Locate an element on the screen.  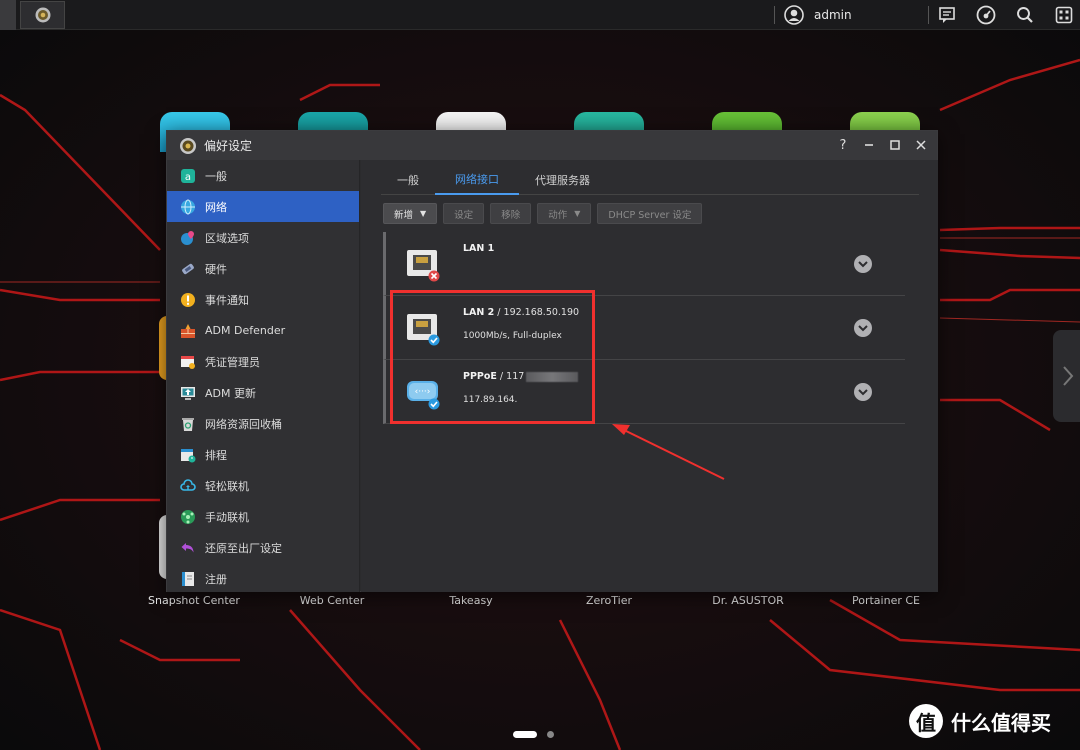
restore-icon is located at coordinates (187, 547).